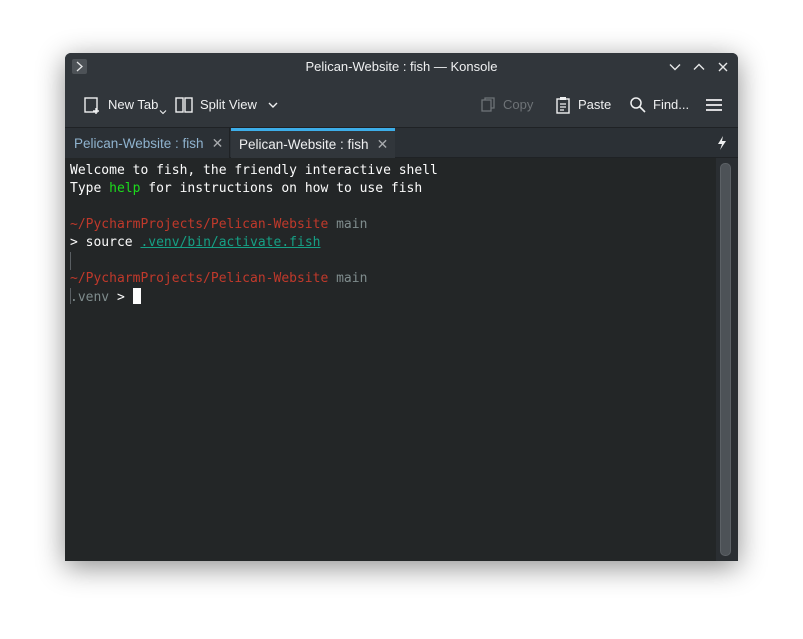 The width and height of the screenshot is (803, 639). What do you see at coordinates (90, 188) in the screenshot?
I see `help-prefix: Type` at bounding box center [90, 188].